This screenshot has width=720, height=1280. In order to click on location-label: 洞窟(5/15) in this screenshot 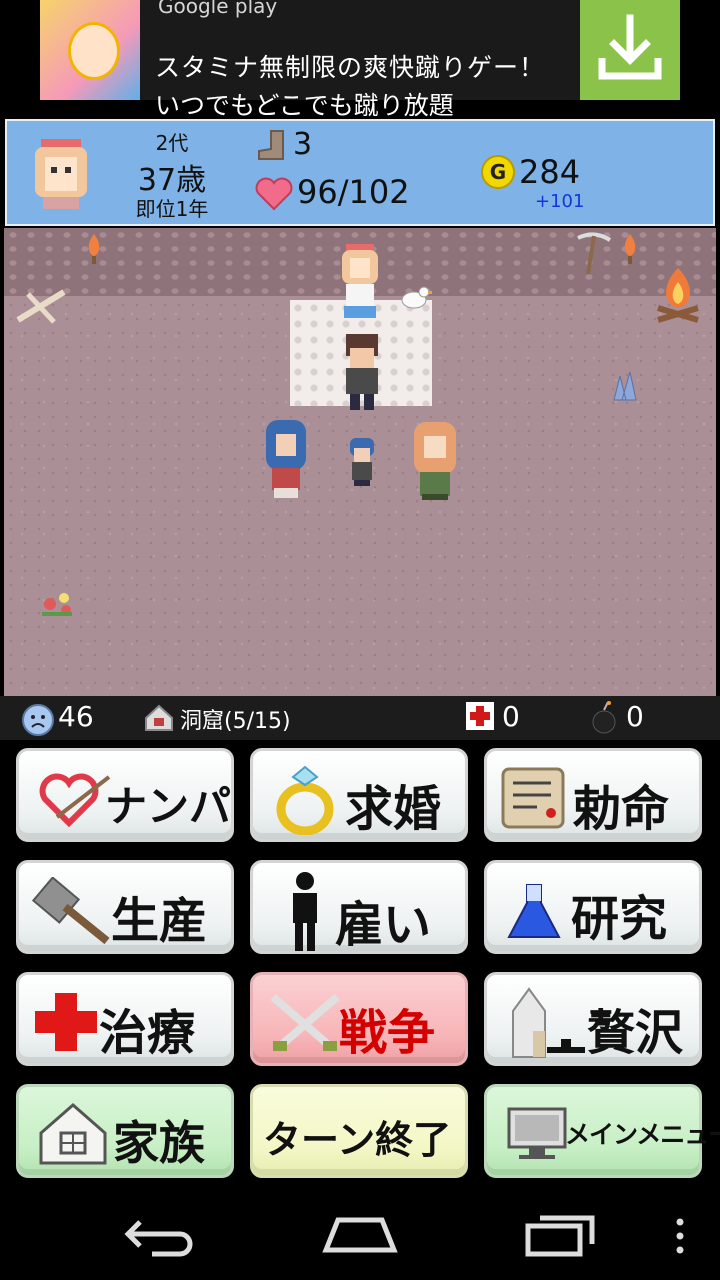, I will do `click(235, 721)`.